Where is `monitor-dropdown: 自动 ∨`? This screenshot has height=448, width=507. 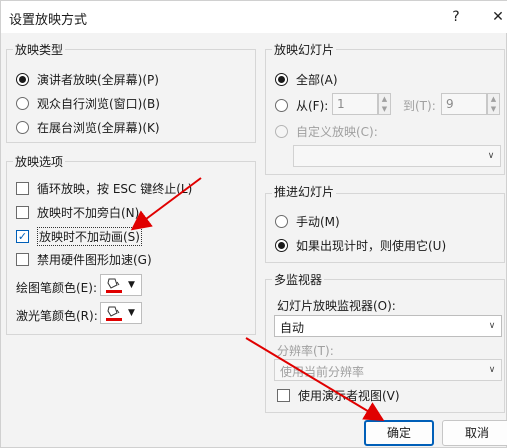
monitor-dropdown: 自动 ∨ is located at coordinates (388, 326).